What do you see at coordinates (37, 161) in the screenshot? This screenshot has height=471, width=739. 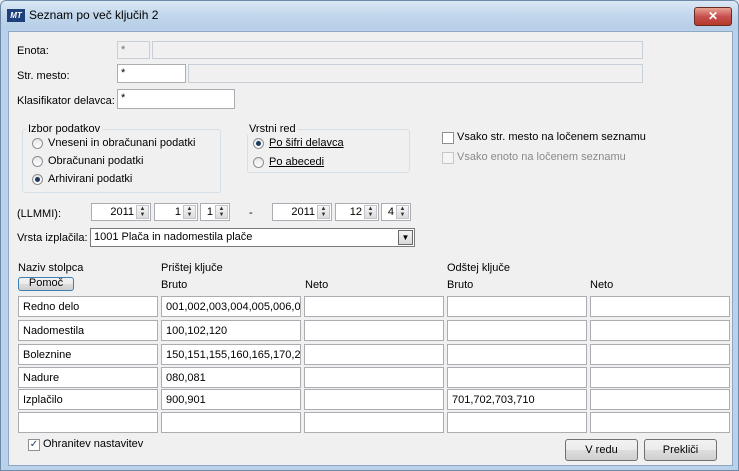 I see `izbor-radio-obracunani` at bounding box center [37, 161].